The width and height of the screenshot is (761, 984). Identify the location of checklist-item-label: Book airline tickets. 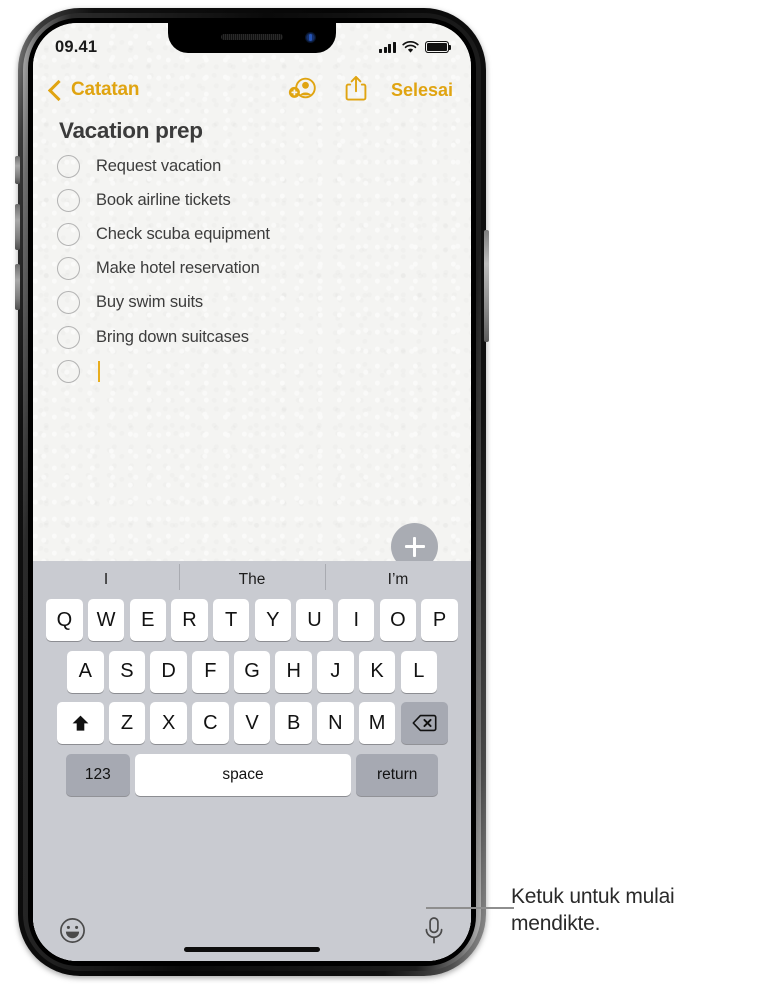
(163, 199).